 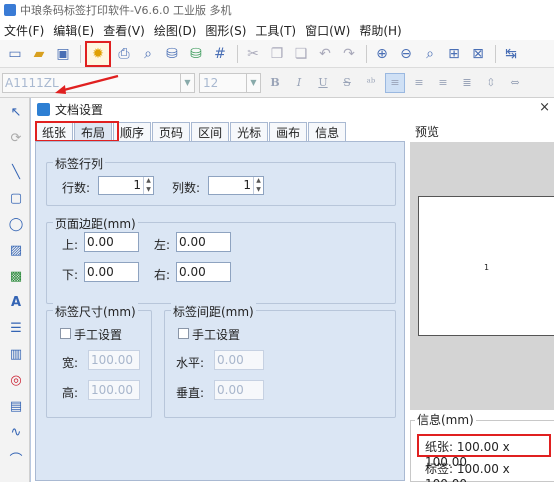 I want to click on cols-stepper: 1 ▲ ▼, so click(x=236, y=185).